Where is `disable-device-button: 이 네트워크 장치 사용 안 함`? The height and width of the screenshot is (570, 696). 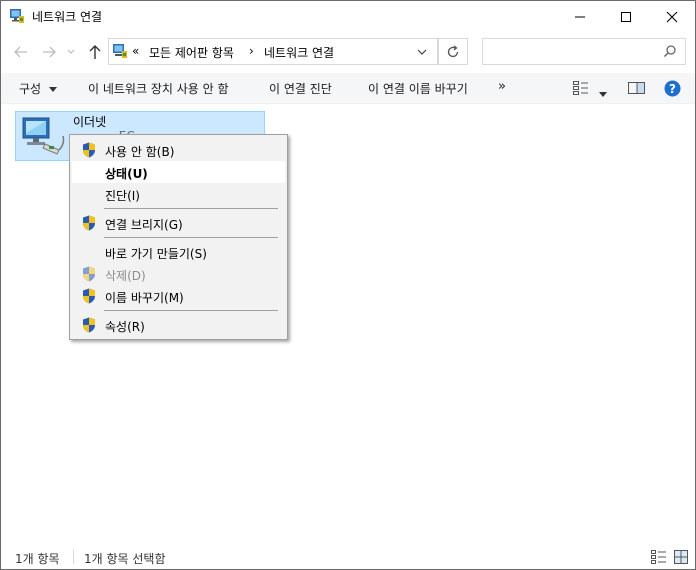 disable-device-button: 이 네트워크 장치 사용 안 함 is located at coordinates (158, 88).